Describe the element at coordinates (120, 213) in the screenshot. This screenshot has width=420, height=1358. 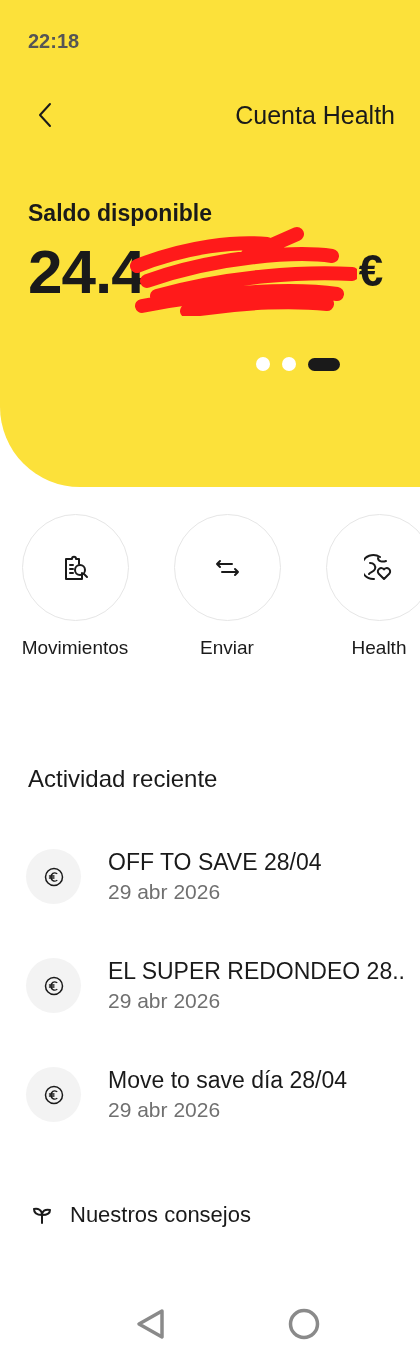
I see `balance-label: Saldo disponible` at that location.